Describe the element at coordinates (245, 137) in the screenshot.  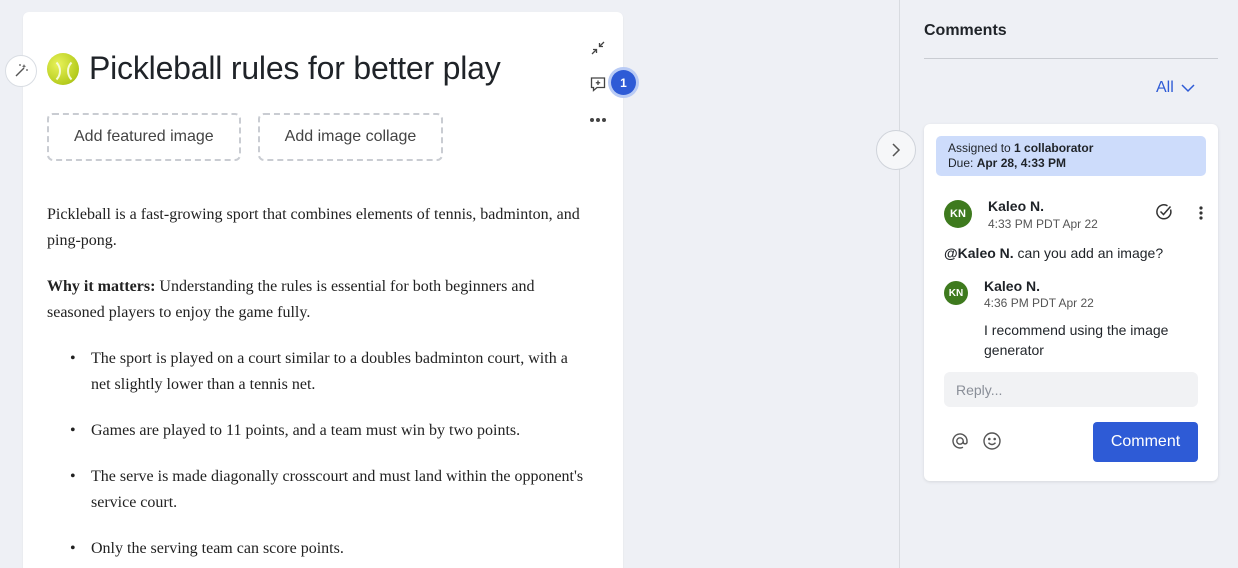
I see `image-buttons: Add featured image Add image collage` at that location.